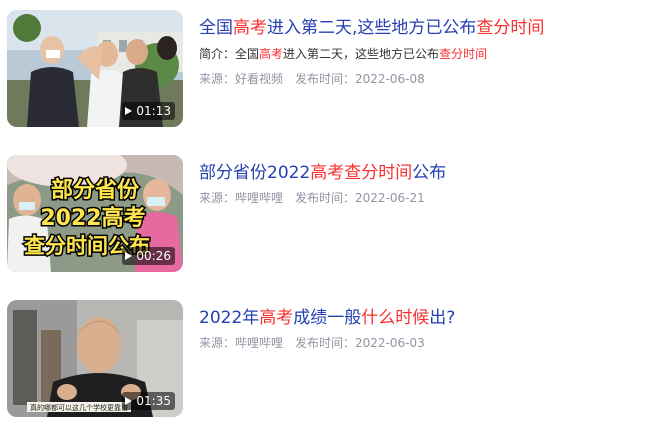 The height and width of the screenshot is (422, 647). What do you see at coordinates (327, 318) in the screenshot?
I see `video-title-link: 2022年高考成绩一般什么时候出?` at bounding box center [327, 318].